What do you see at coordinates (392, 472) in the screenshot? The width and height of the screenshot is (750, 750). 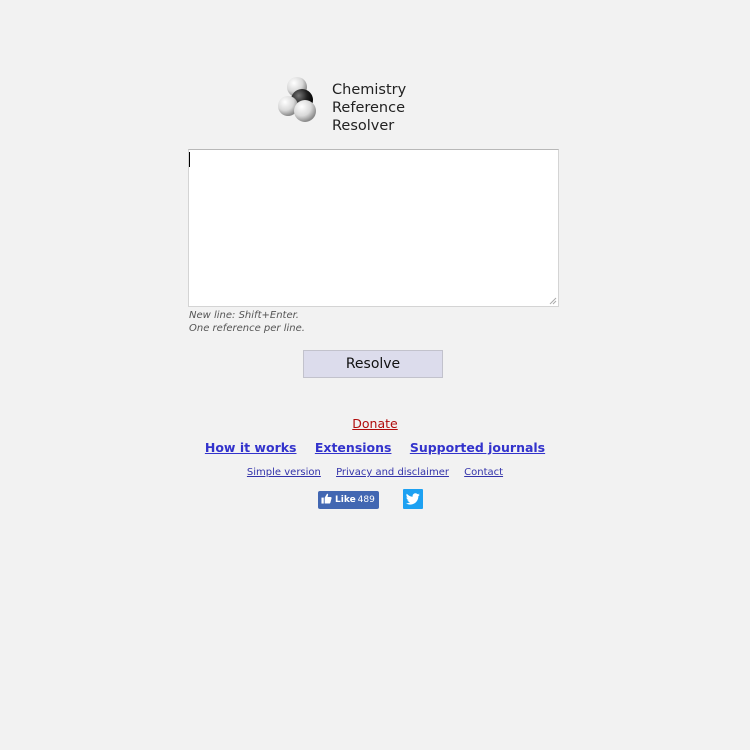 I see `privacy-disclaimer-link: Privacy and disclaimer` at bounding box center [392, 472].